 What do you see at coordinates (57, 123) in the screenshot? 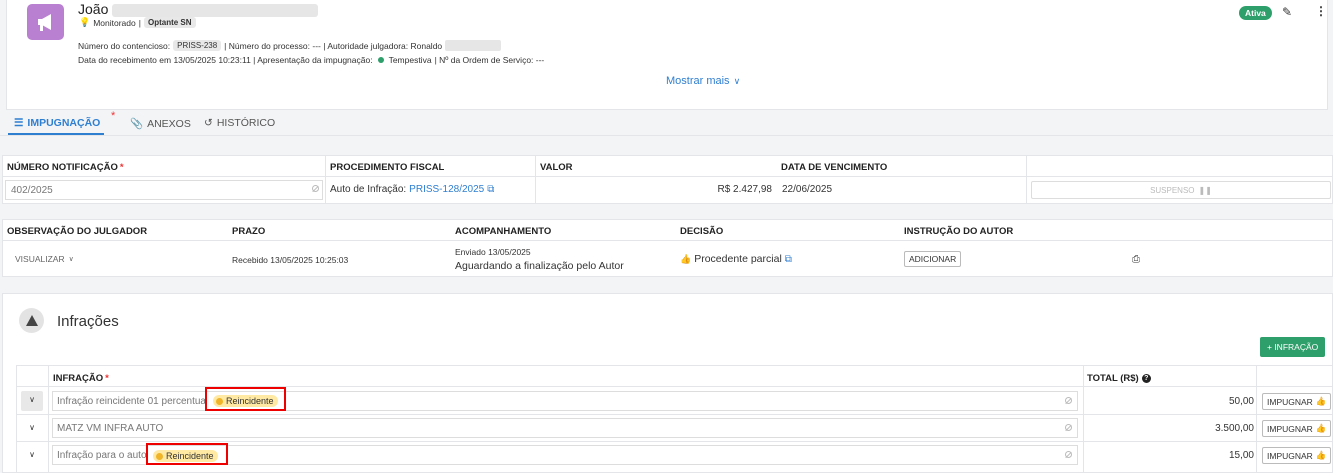
I see `tab-impugnacao: ☰ IMPUGNAÇÃO` at bounding box center [57, 123].